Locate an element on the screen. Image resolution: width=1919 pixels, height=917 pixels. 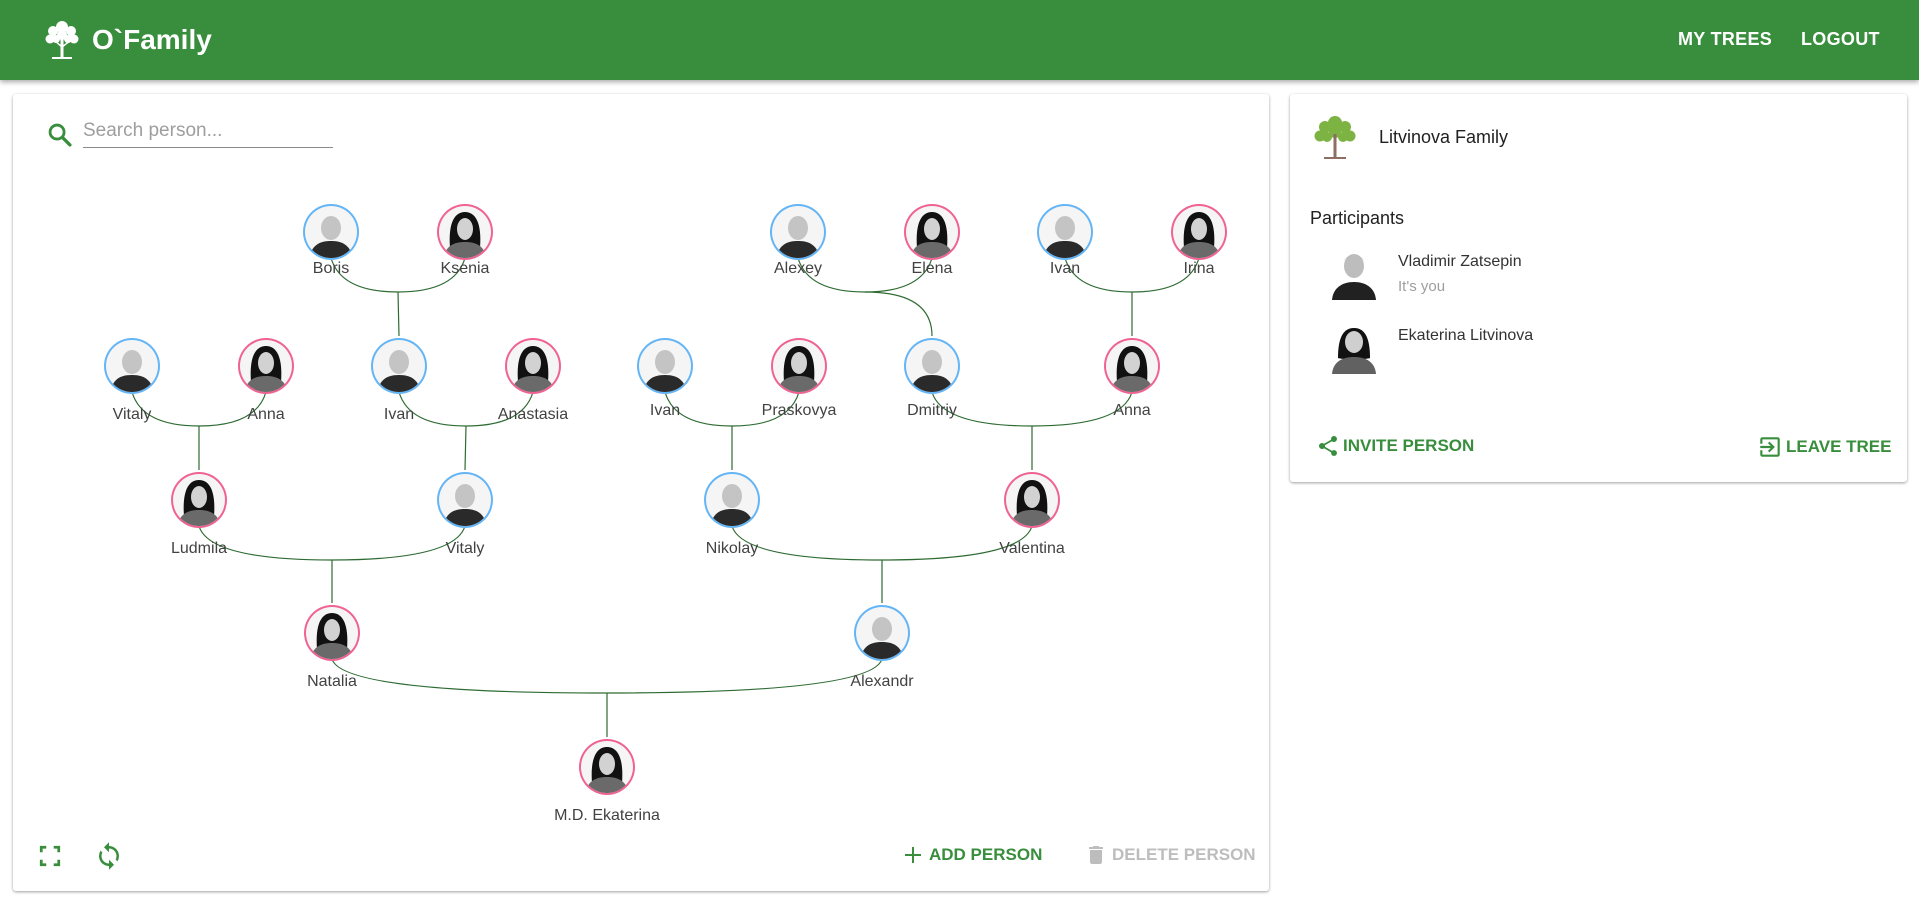
search-input is located at coordinates (208, 131).